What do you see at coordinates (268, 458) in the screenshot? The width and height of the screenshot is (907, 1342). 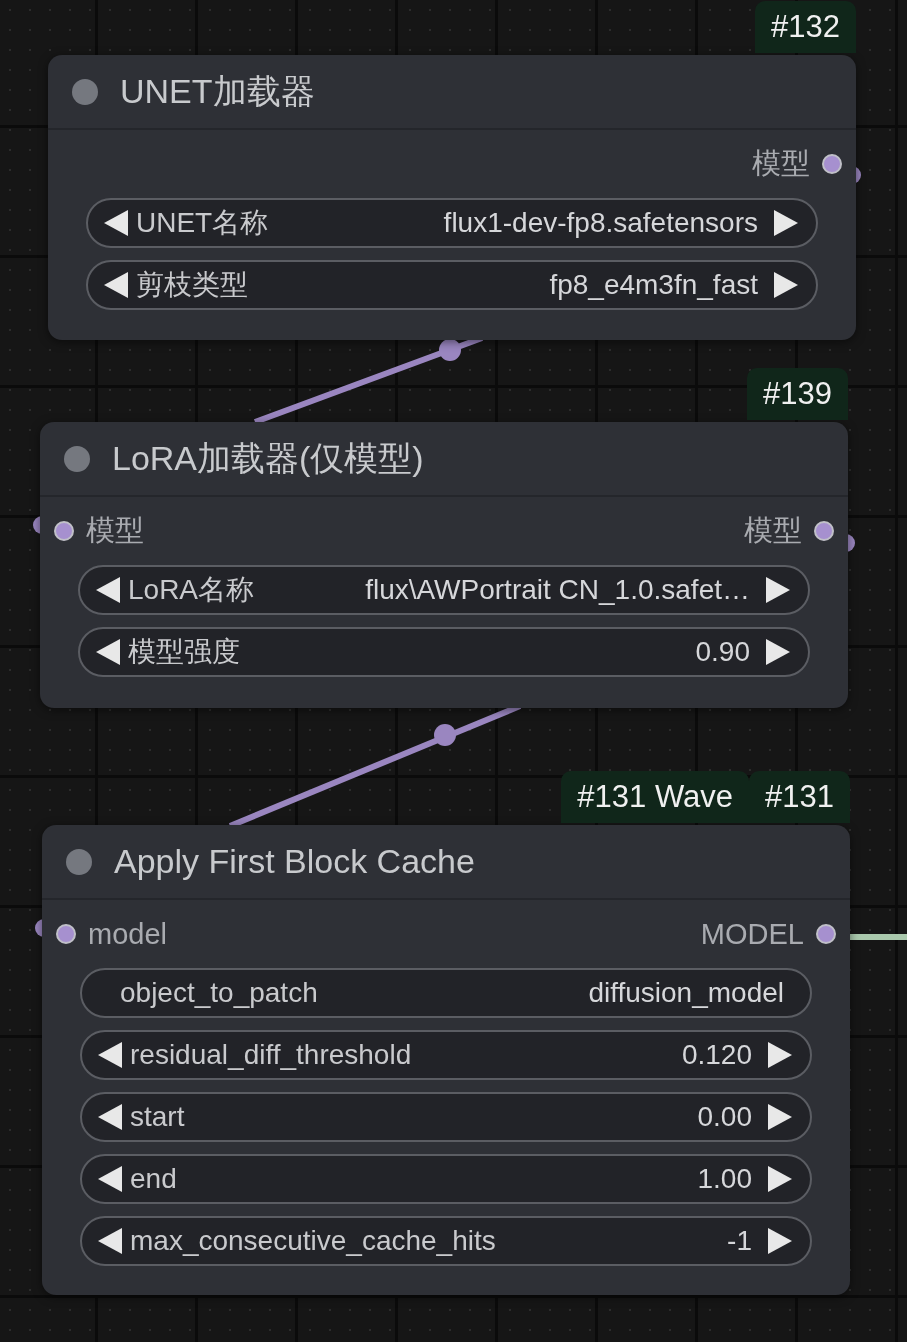 I see `node-title: LoRA加载器(仅模型)` at bounding box center [268, 458].